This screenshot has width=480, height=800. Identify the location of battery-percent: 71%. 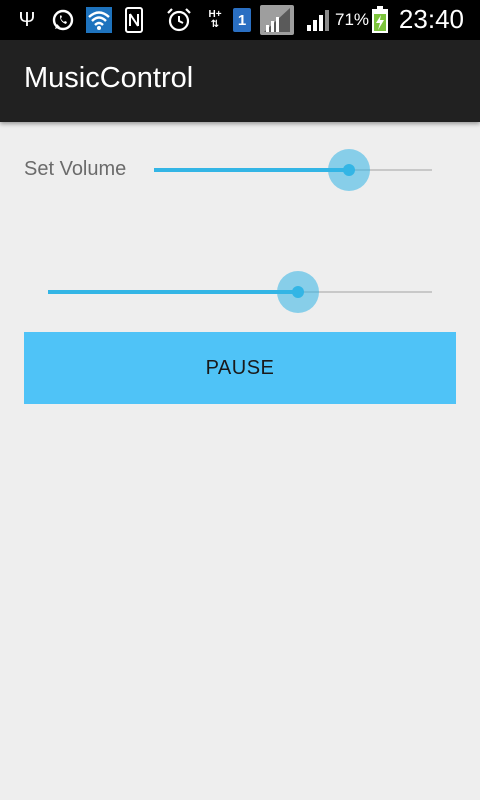
(352, 19).